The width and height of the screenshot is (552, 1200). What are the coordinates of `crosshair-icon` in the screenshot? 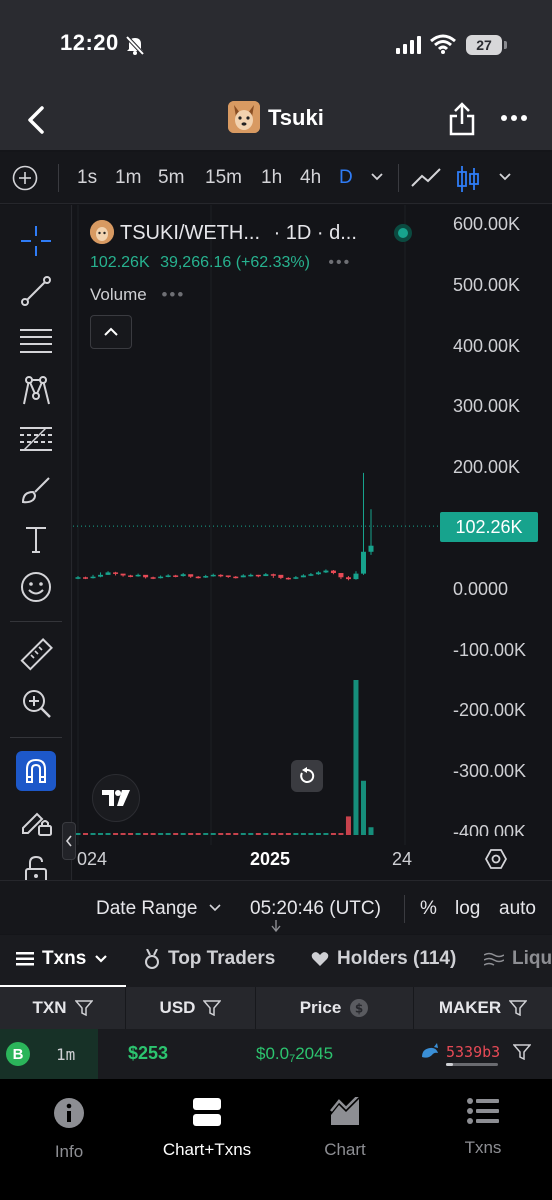 It's located at (36, 241).